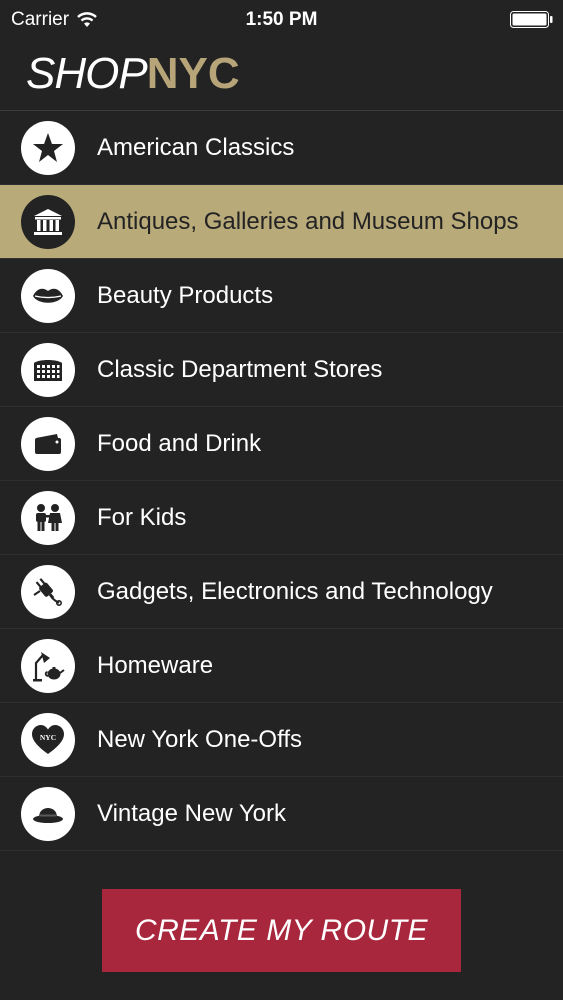 The width and height of the screenshot is (563, 1000). I want to click on category-label: Gadgets, Electronics and Technology, so click(295, 591).